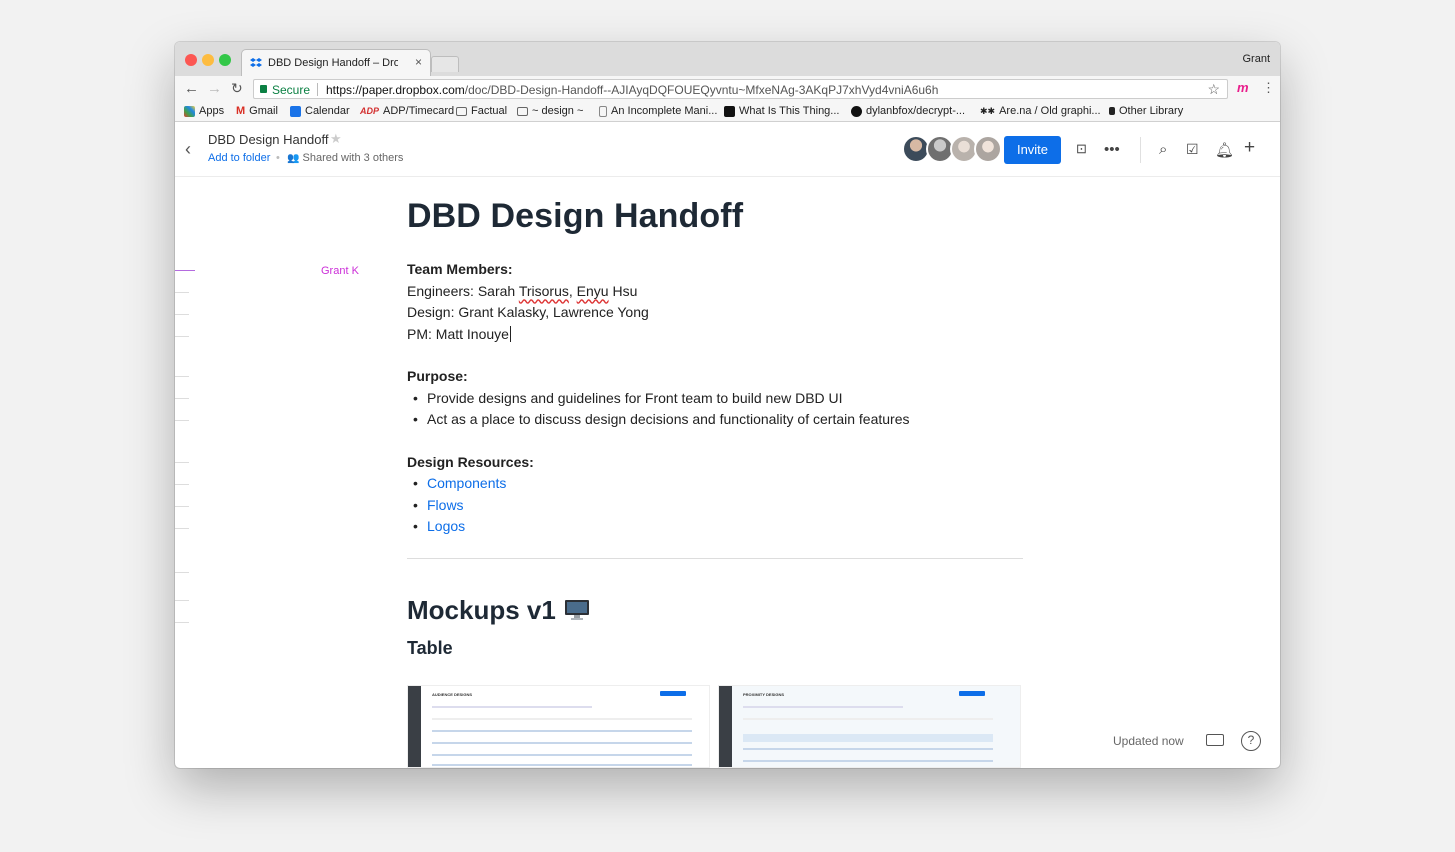 The image size is (1455, 852). Describe the element at coordinates (717, 726) in the screenshot. I see `mockup-thumbnails: AUDIENCE DESIGNS PROXIMITY DESIGNS` at that location.